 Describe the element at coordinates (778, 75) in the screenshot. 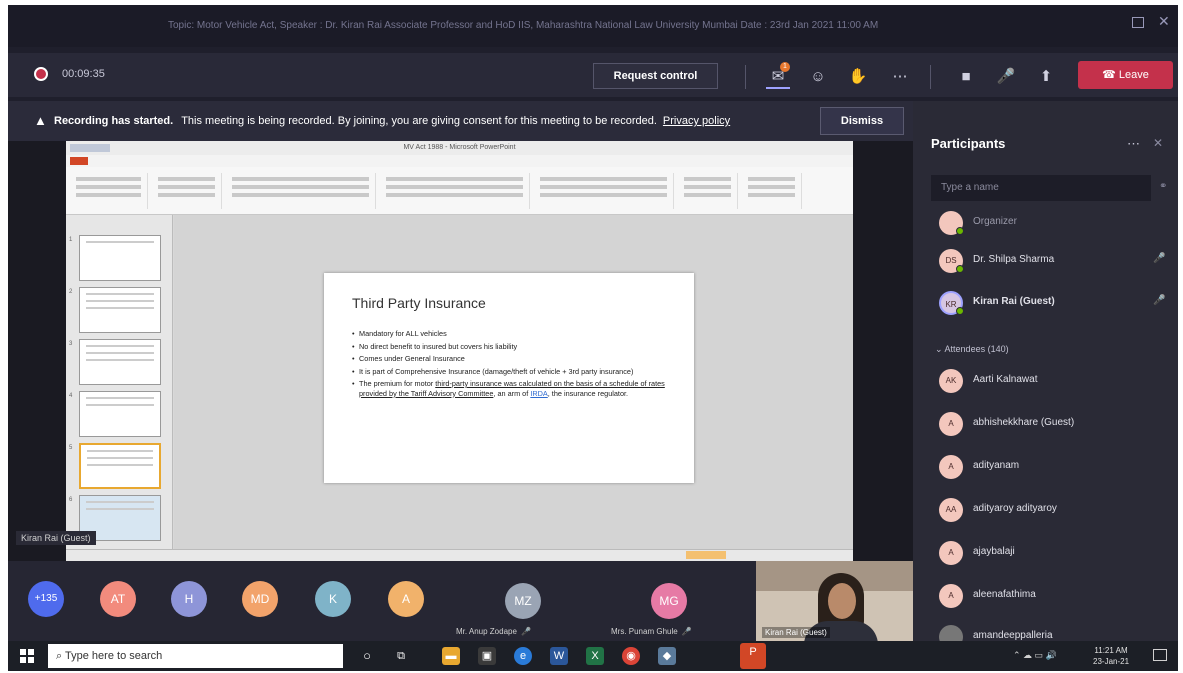

I see `chat-icon: ✉ 1` at that location.